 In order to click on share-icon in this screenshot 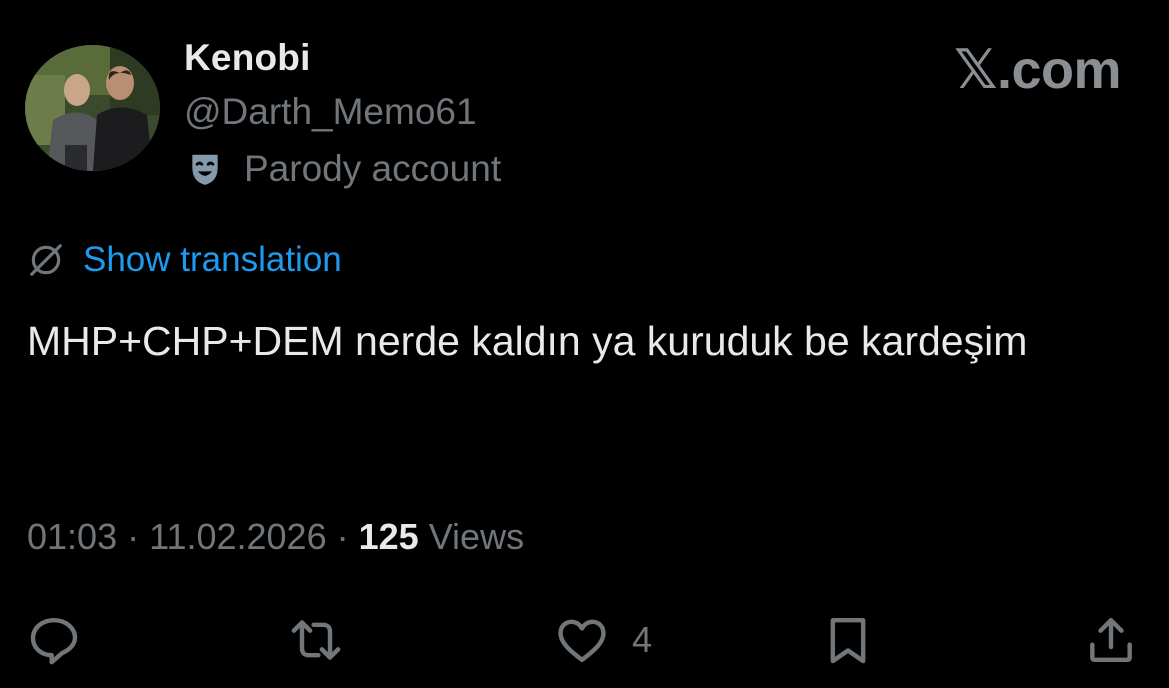, I will do `click(1111, 640)`.